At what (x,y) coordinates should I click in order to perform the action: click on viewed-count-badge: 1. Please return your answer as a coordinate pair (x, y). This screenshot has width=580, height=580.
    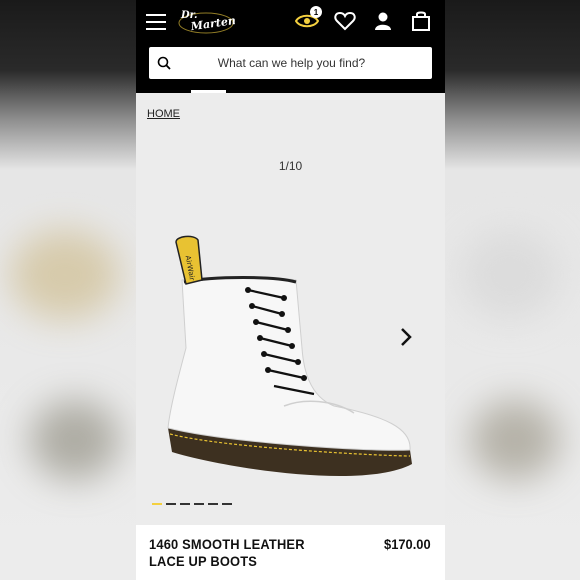
    Looking at the image, I should click on (316, 12).